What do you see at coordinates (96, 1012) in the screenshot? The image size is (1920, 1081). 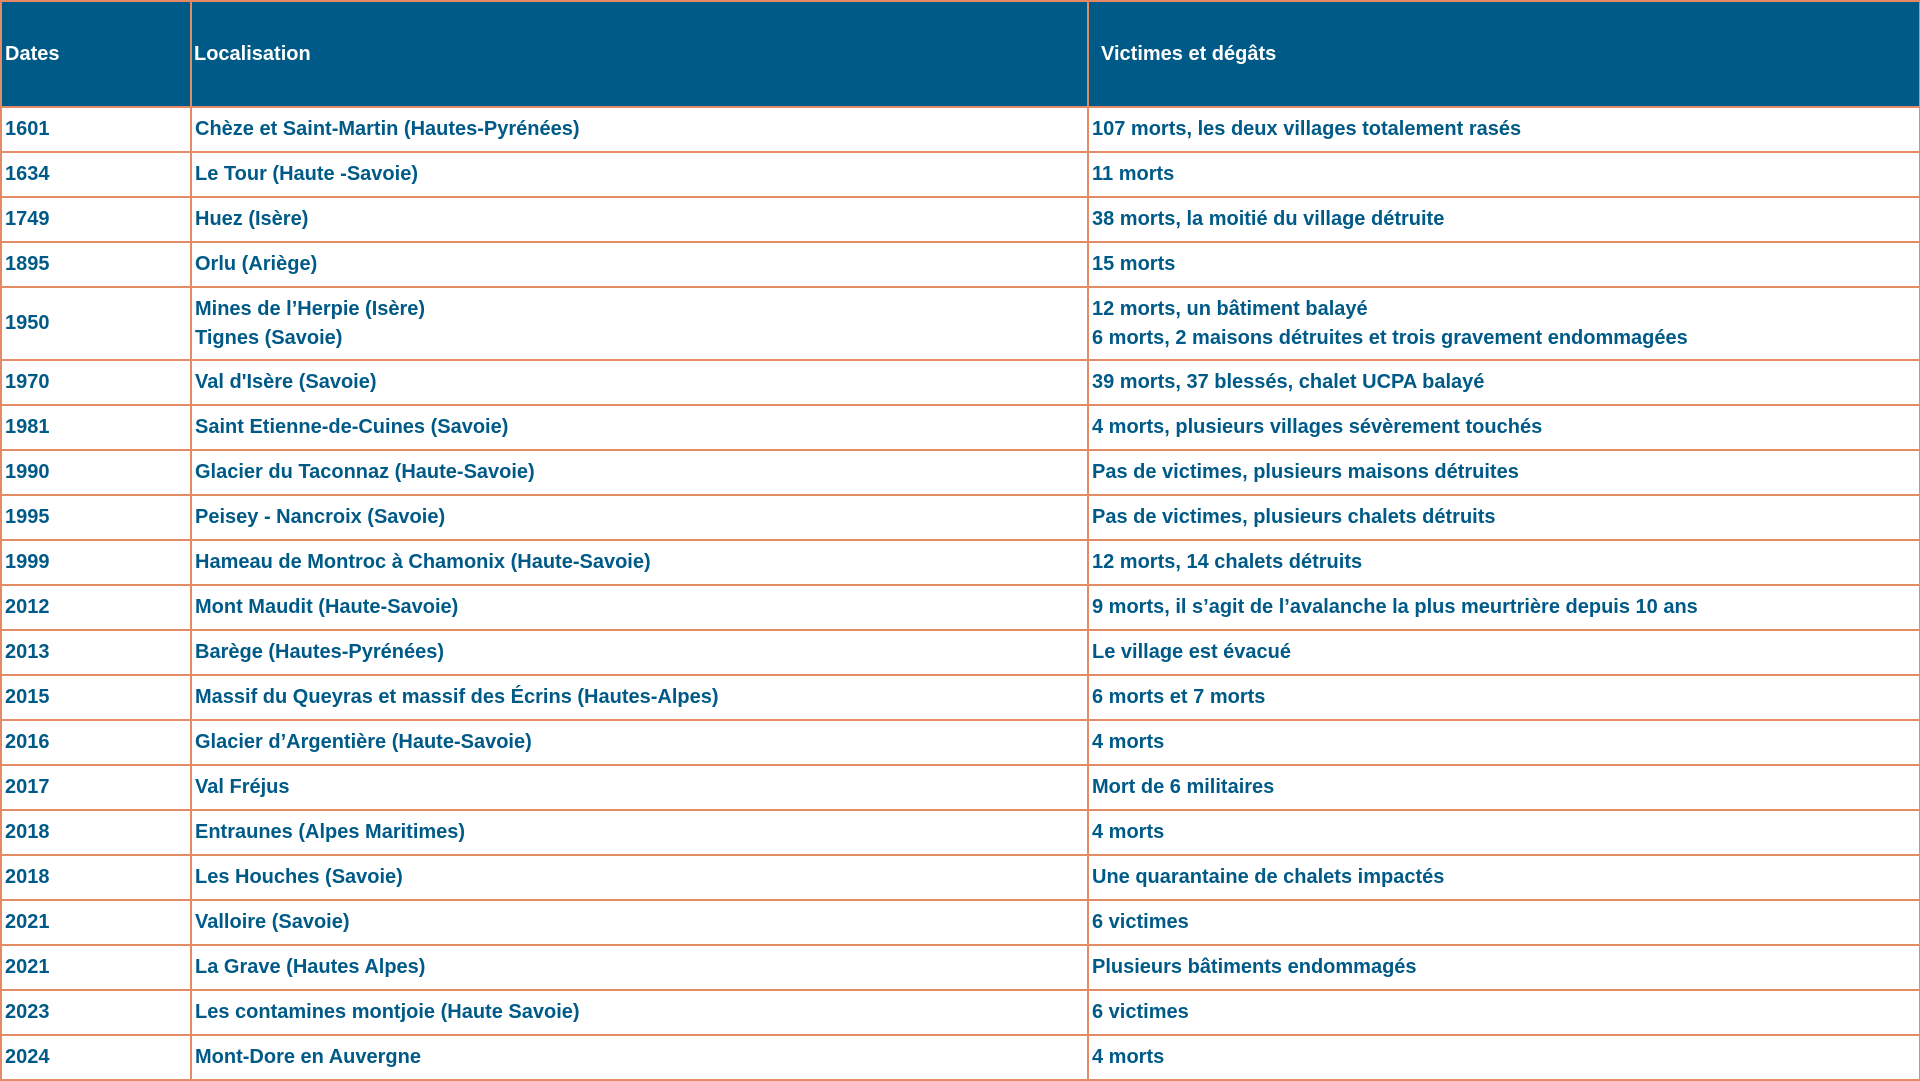 I see `cell-date: 2023` at bounding box center [96, 1012].